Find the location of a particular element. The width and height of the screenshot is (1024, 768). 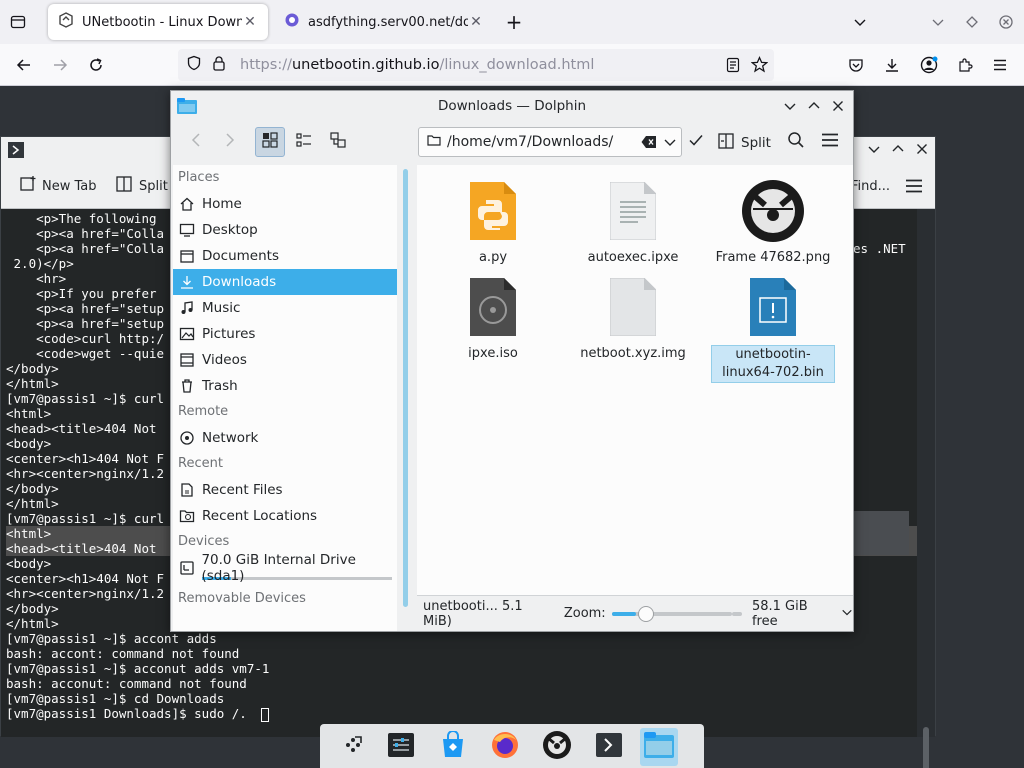

new-tab-icon: + is located at coordinates (514, 22).